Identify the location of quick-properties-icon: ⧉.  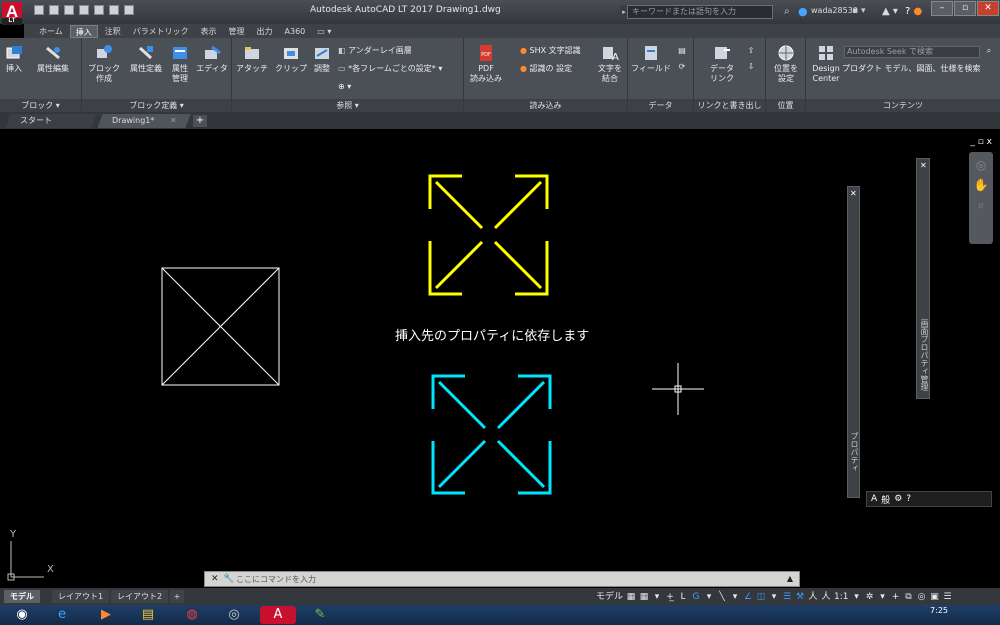
(909, 597).